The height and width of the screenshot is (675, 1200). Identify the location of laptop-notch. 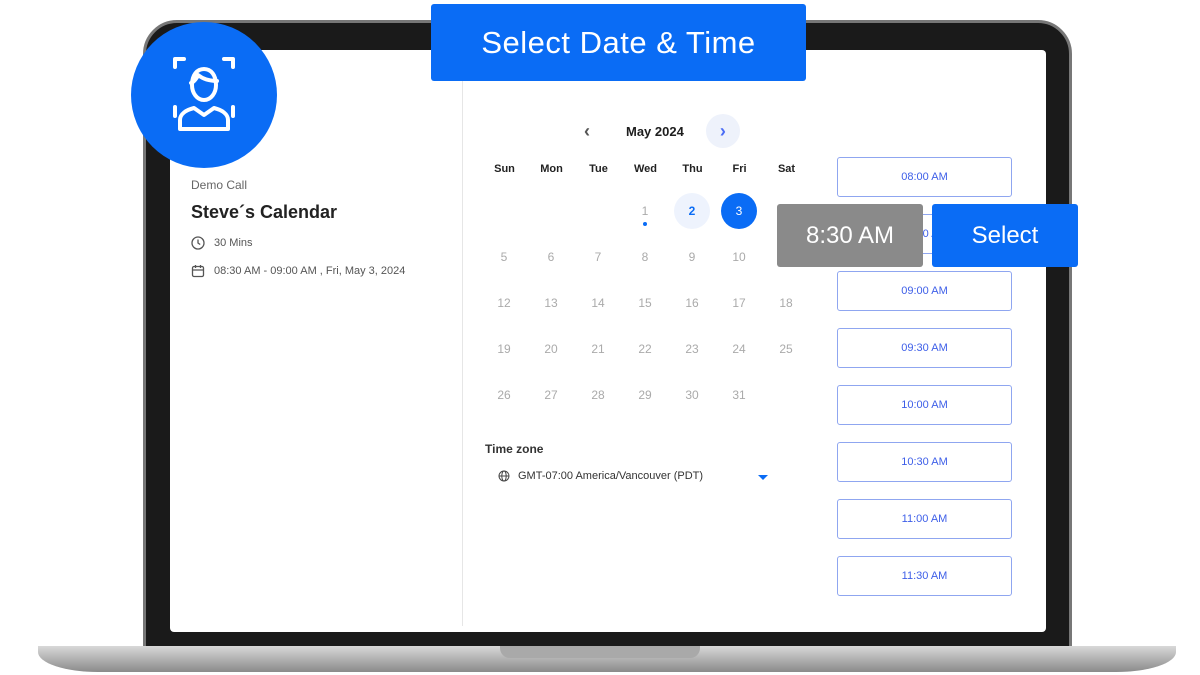
(600, 652).